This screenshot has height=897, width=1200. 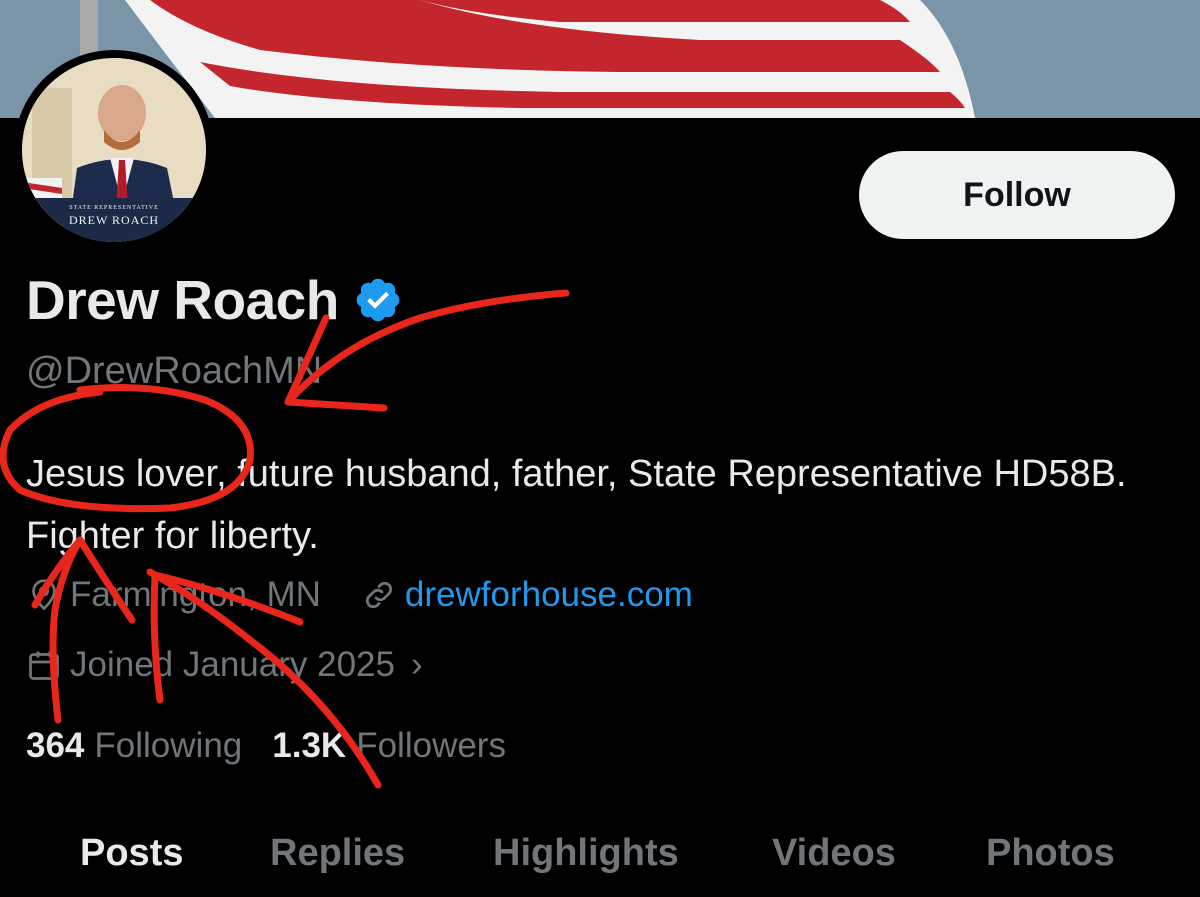 I want to click on profile-website-link: drewforhouse.com, so click(x=549, y=595).